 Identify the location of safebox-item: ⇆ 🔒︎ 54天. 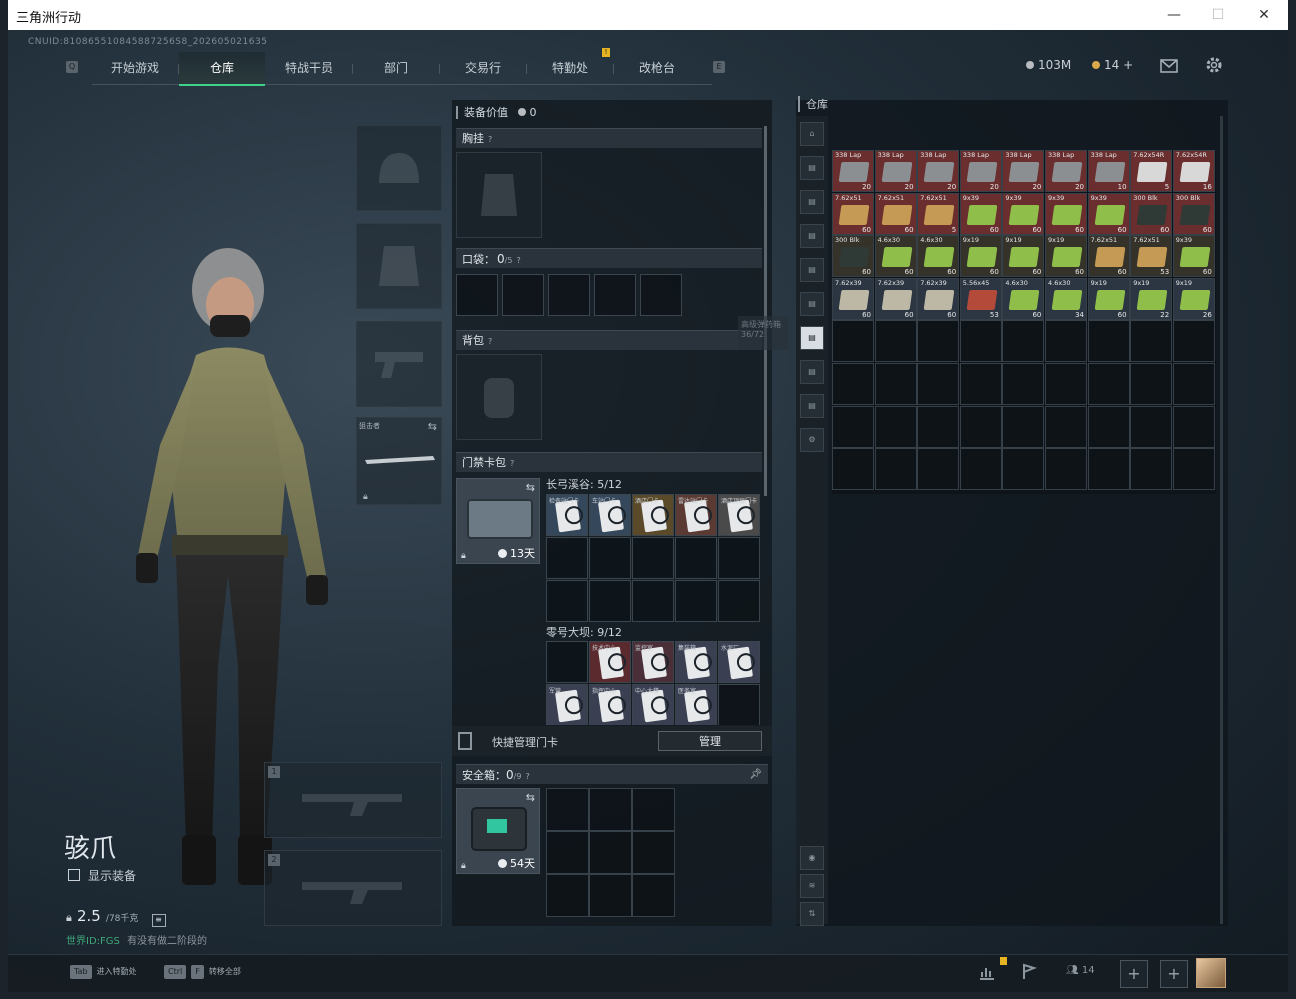
(498, 831).